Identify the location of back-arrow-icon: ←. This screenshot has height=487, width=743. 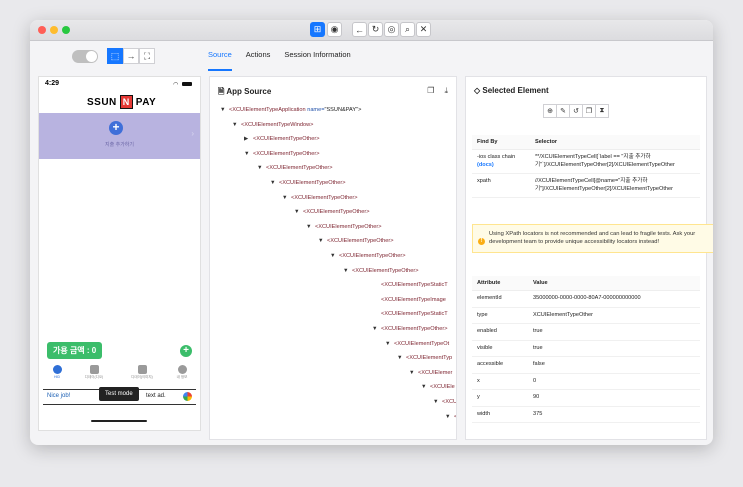
(359, 29).